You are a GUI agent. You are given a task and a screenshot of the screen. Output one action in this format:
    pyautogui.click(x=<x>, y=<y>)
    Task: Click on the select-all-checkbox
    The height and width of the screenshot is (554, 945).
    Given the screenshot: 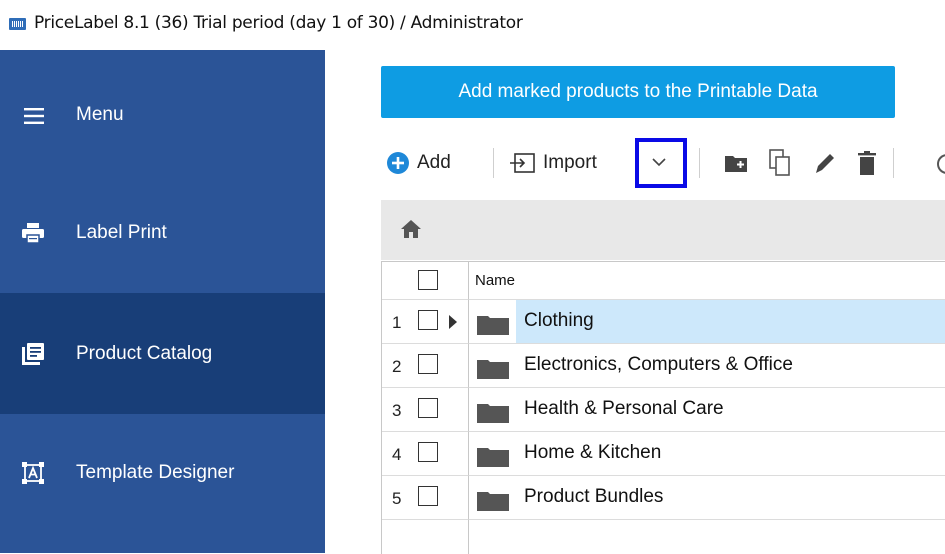 What is the action you would take?
    pyautogui.click(x=428, y=280)
    